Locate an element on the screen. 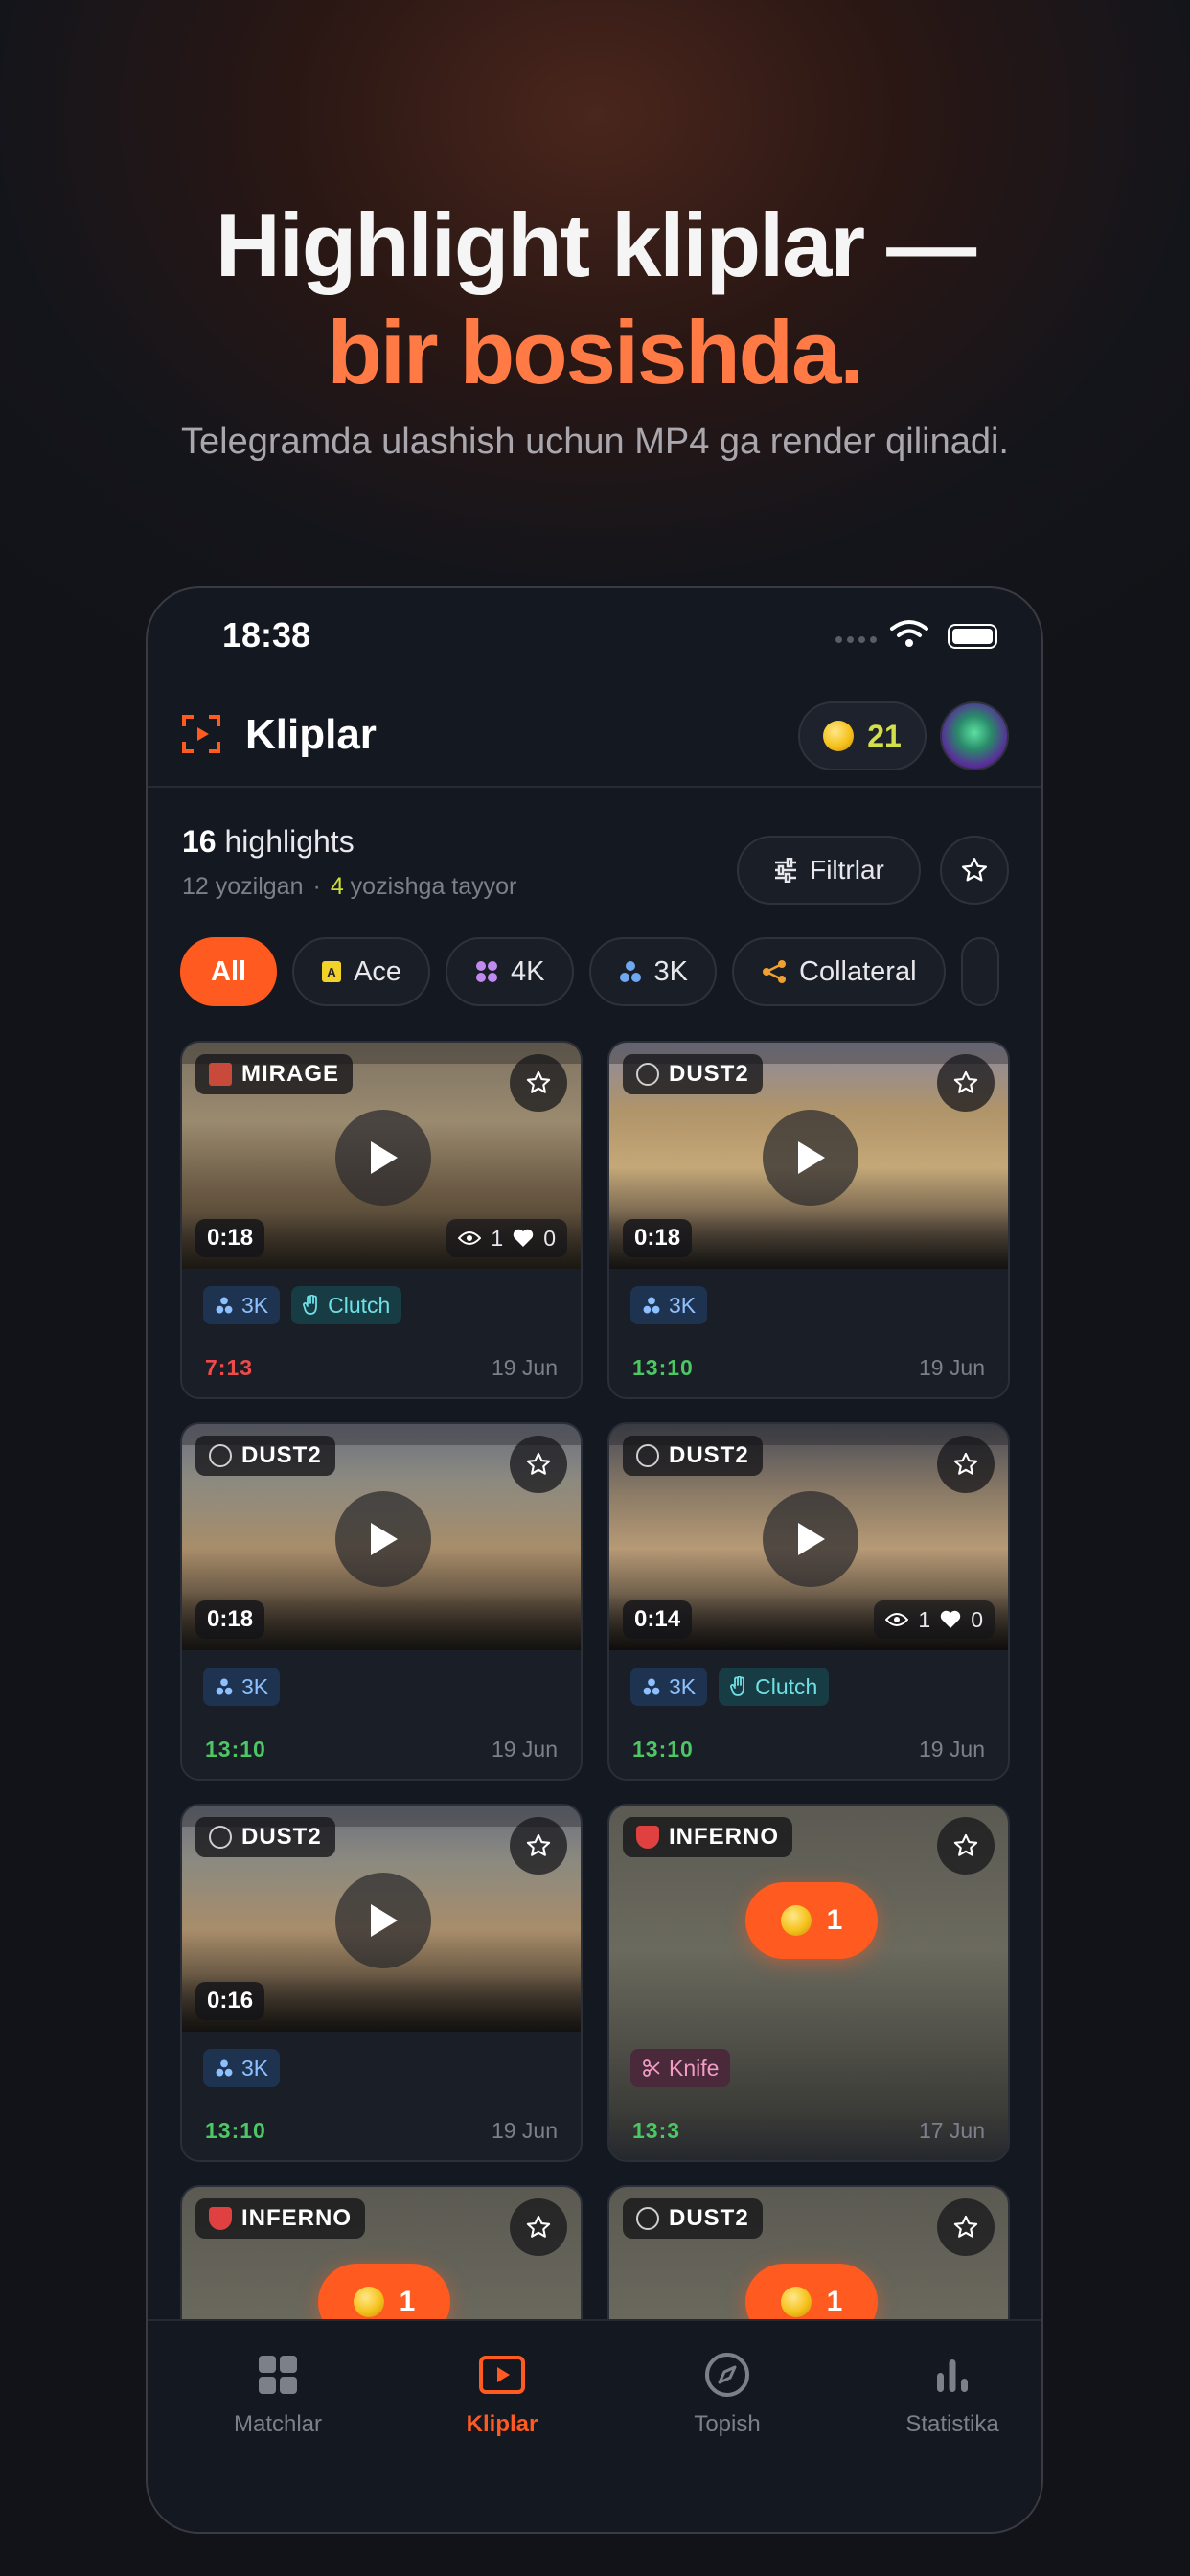  clip-duration: 0:14 is located at coordinates (658, 1619).